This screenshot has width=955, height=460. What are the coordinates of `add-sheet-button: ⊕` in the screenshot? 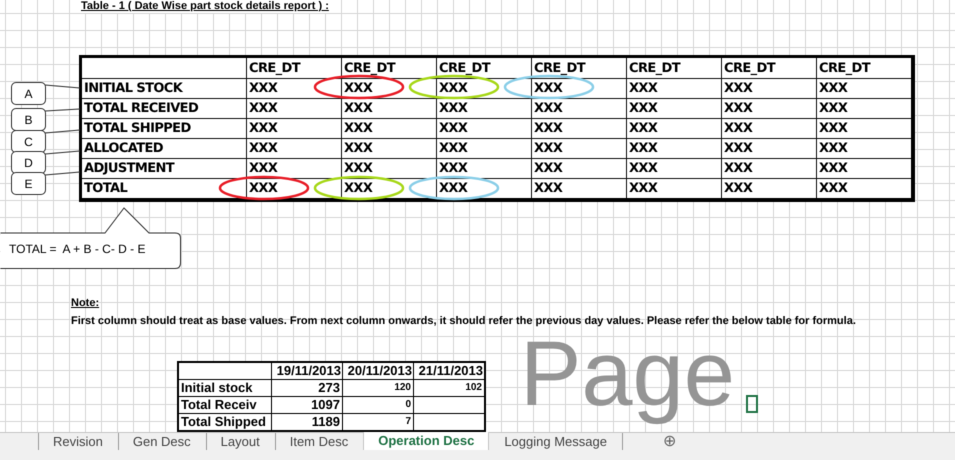 It's located at (669, 442).